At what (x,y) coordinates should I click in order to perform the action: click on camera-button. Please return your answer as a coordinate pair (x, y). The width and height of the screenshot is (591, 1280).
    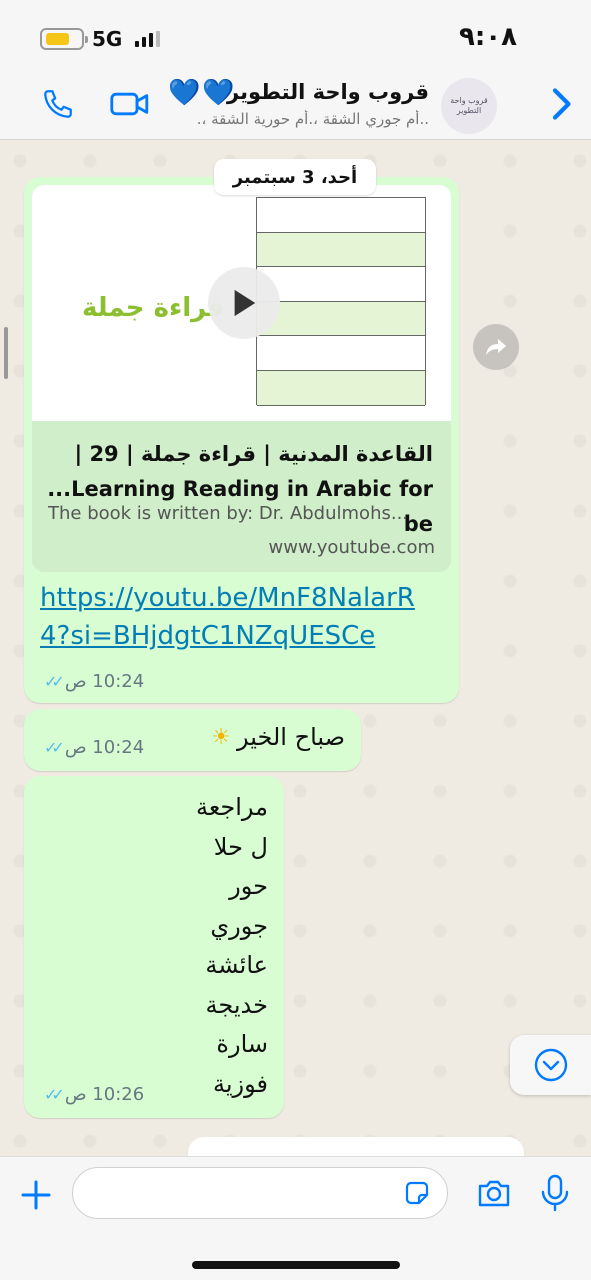
    Looking at the image, I should click on (494, 1193).